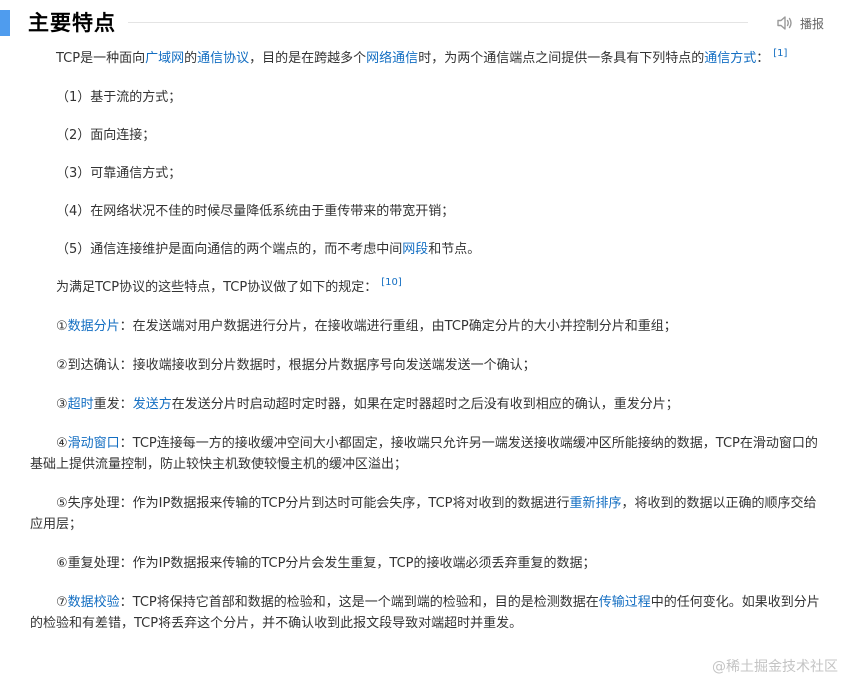  I want to click on inline-link: 广域网, so click(164, 58).